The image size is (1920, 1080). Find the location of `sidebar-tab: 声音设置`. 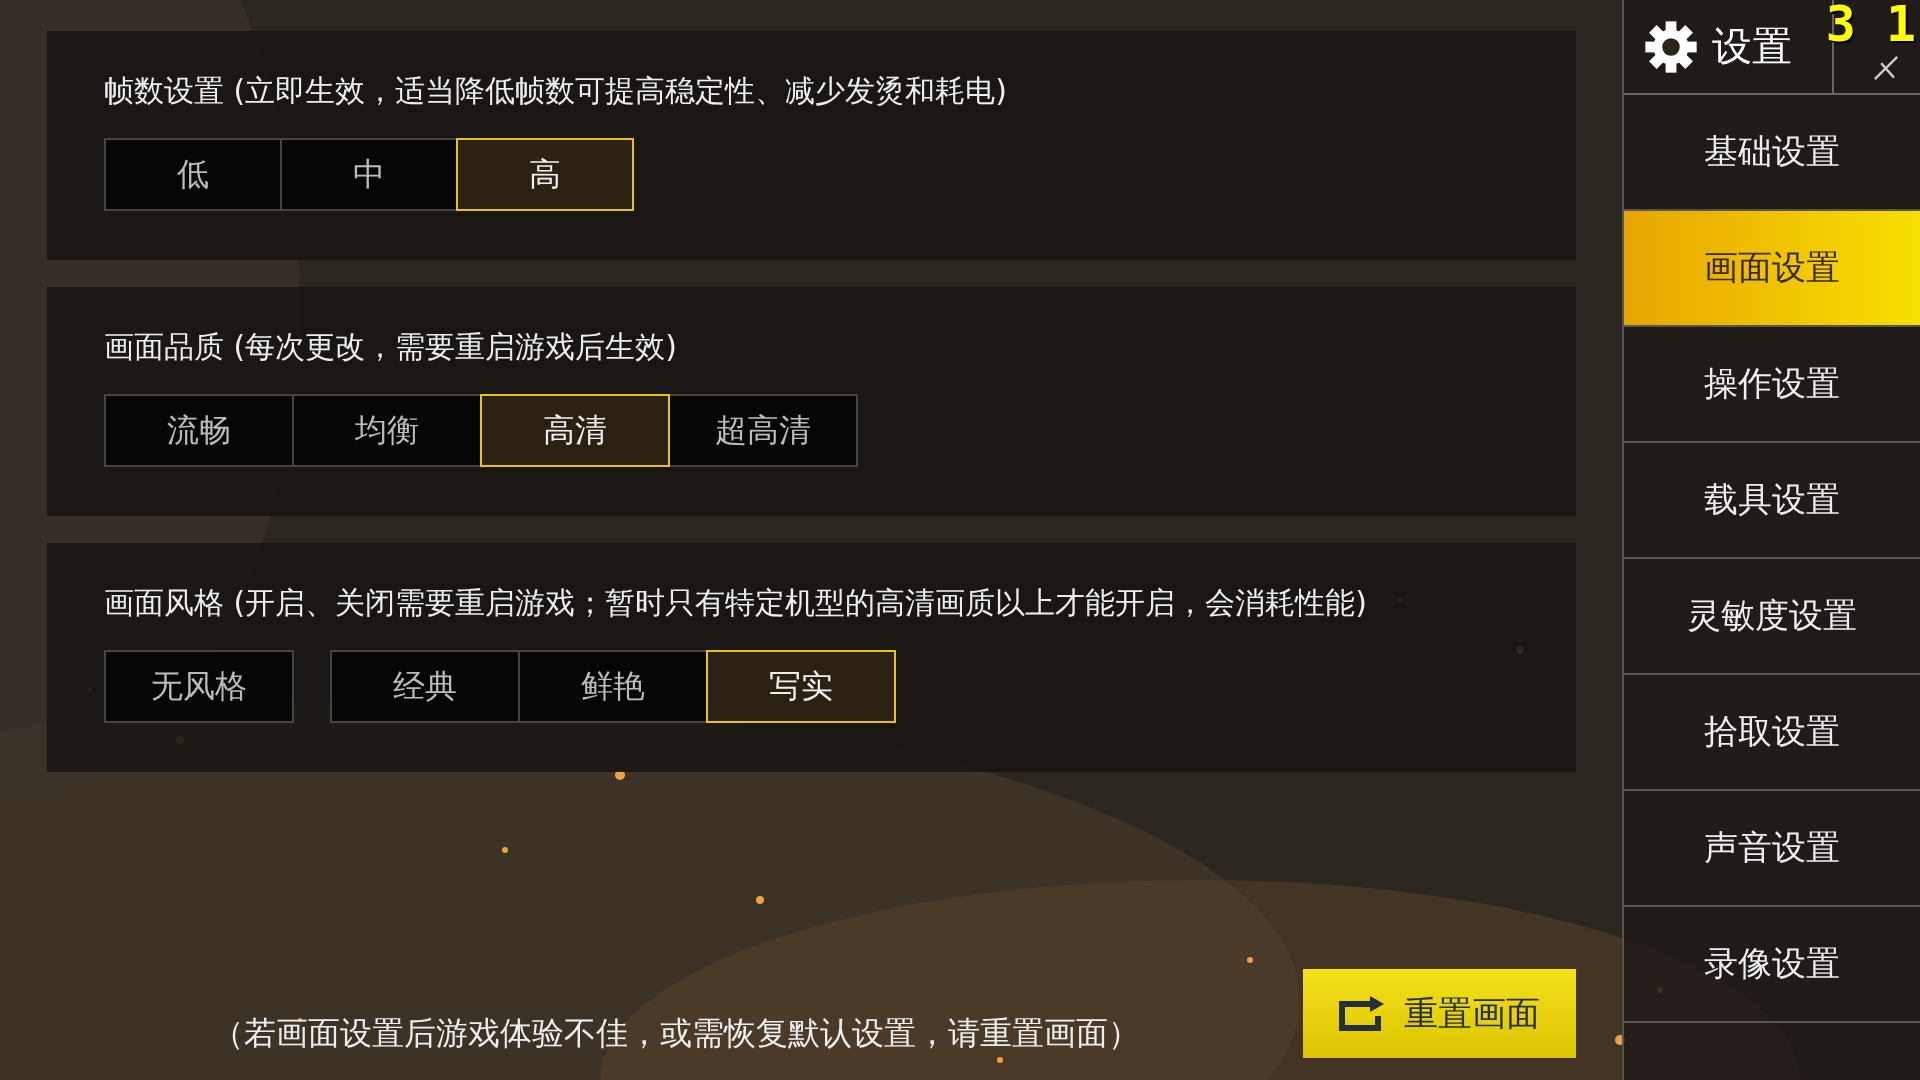

sidebar-tab: 声音设置 is located at coordinates (1771, 849).